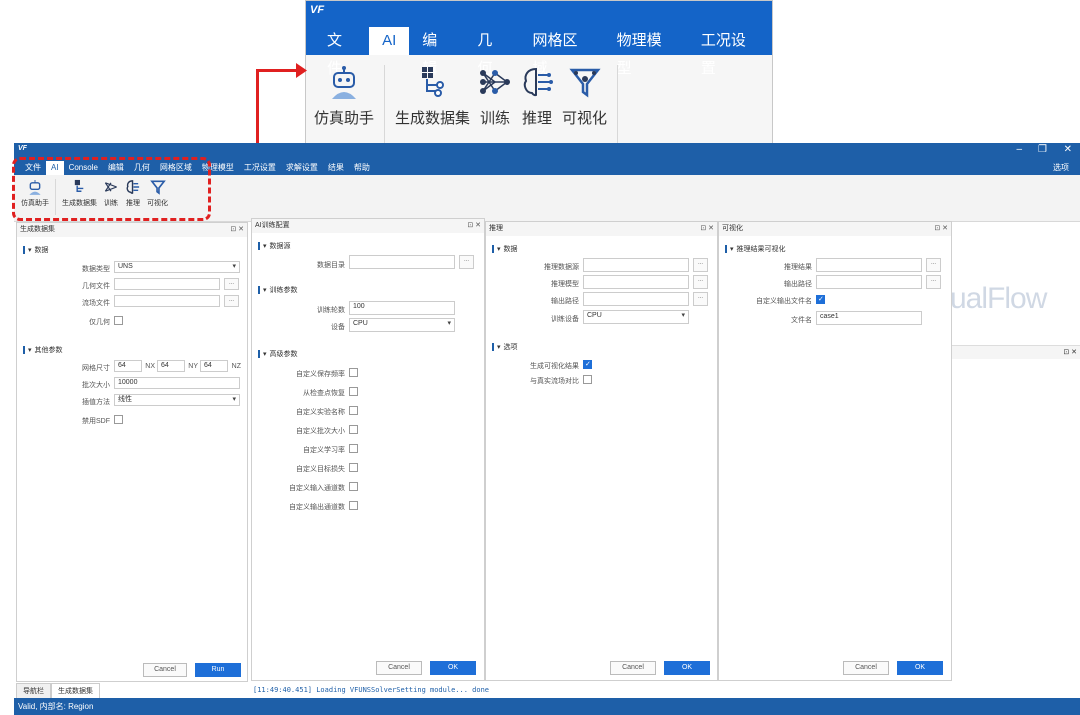 Image resolution: width=1080 pixels, height=715 pixels. Describe the element at coordinates (167, 284) in the screenshot. I see `geo-file-input` at that location.